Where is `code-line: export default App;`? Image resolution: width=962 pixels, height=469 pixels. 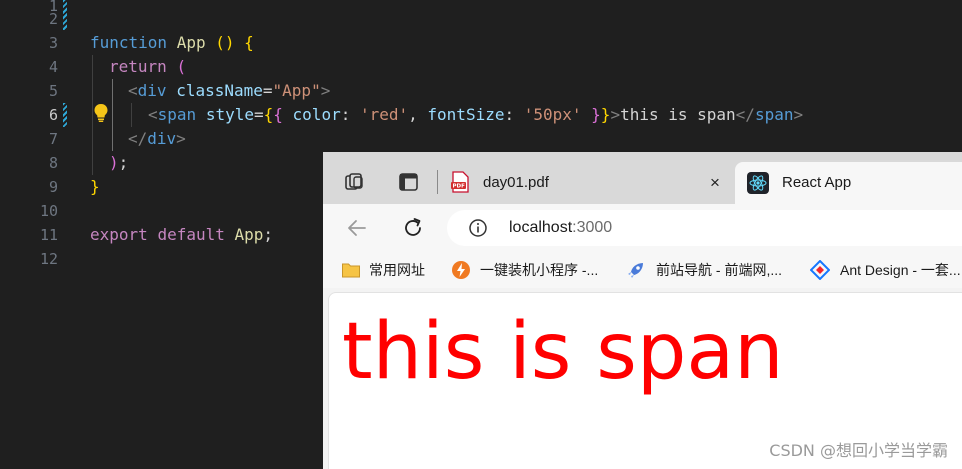
code-line: export default App; is located at coordinates (181, 235).